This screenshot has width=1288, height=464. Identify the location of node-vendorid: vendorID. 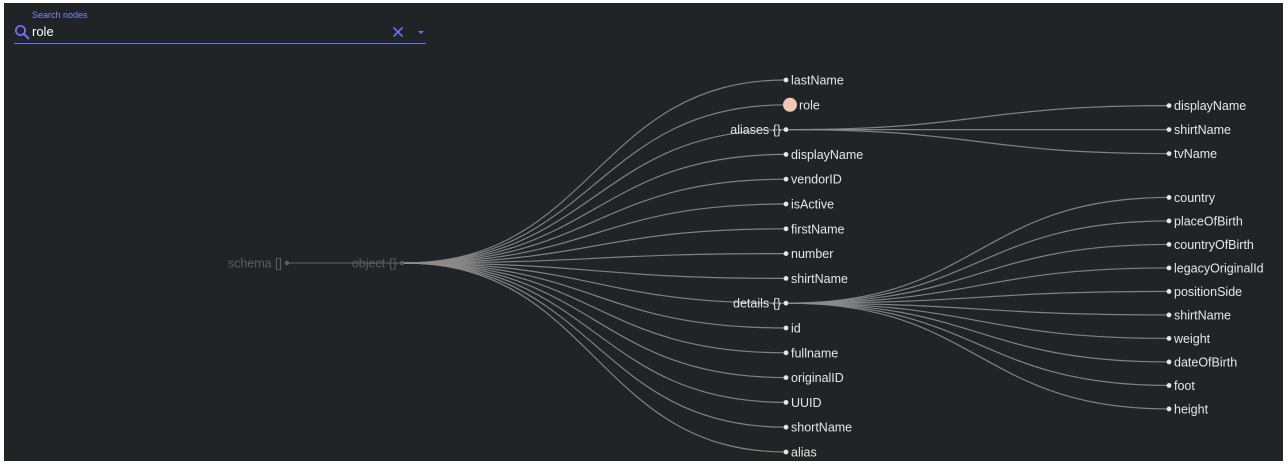
(816, 180).